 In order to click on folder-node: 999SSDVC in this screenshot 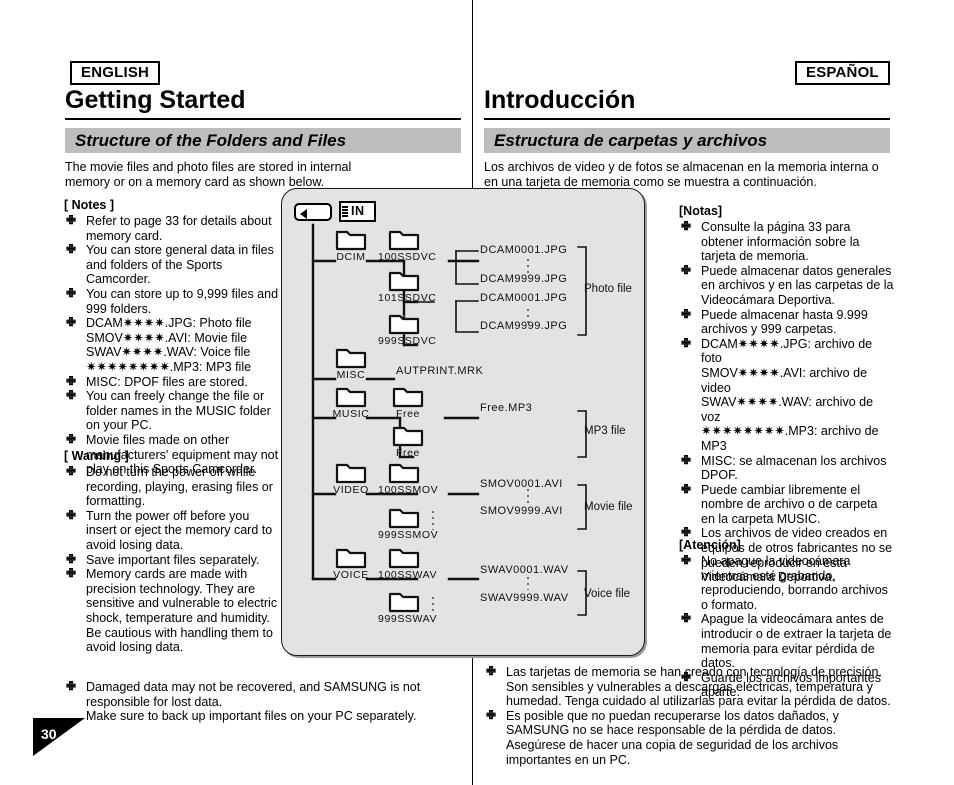, I will do `click(407, 330)`.